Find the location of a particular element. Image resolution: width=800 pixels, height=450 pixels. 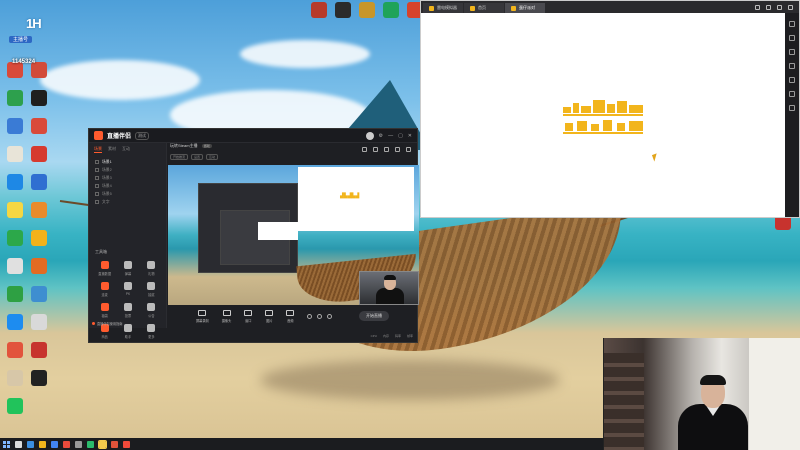

scene-row: 场景5 is located at coordinates (127, 194).